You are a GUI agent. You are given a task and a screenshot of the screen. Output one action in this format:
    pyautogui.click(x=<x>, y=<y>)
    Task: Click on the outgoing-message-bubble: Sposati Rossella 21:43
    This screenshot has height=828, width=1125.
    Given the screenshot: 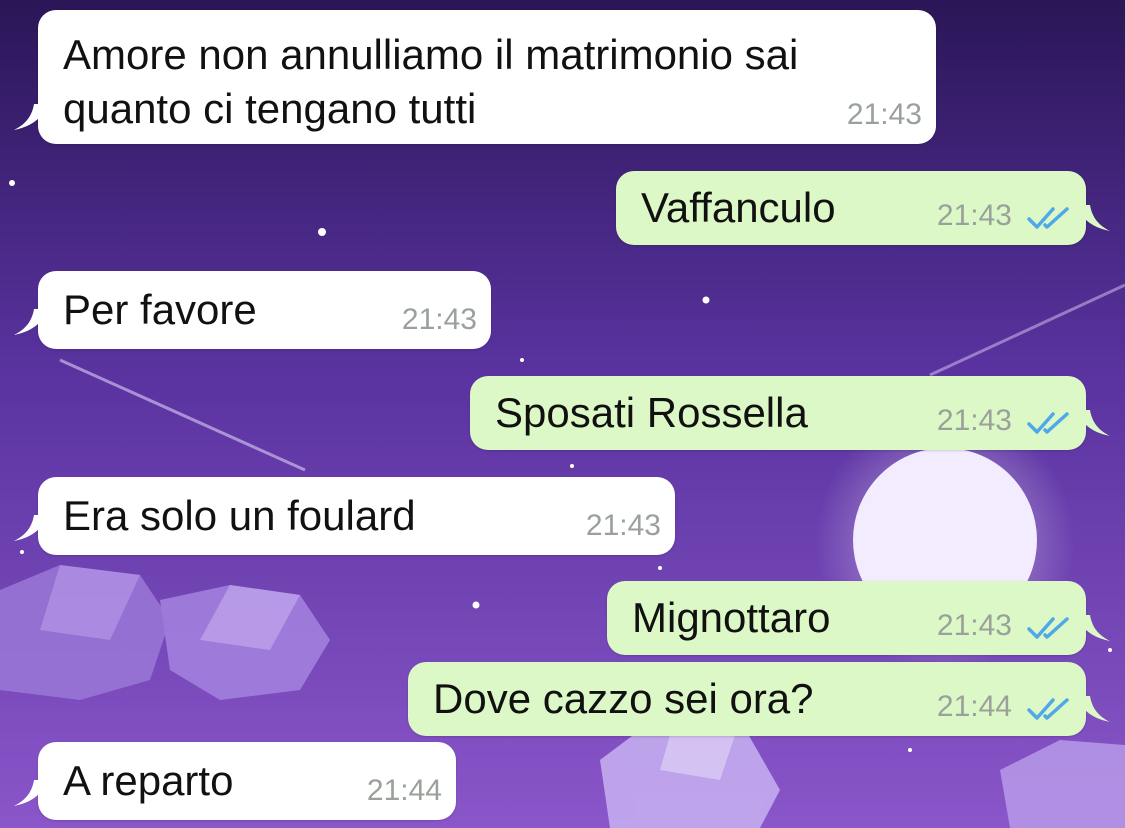 What is the action you would take?
    pyautogui.click(x=790, y=413)
    